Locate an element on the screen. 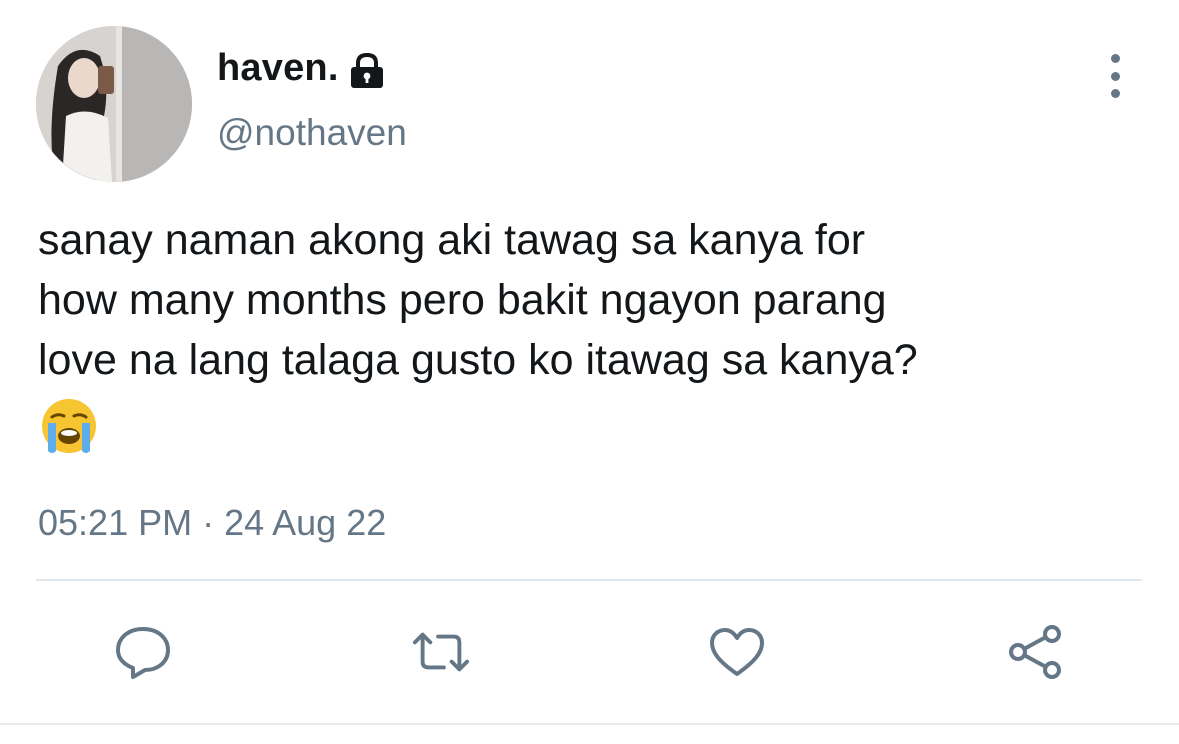  loudly-crying-face-icon is located at coordinates (69, 426).